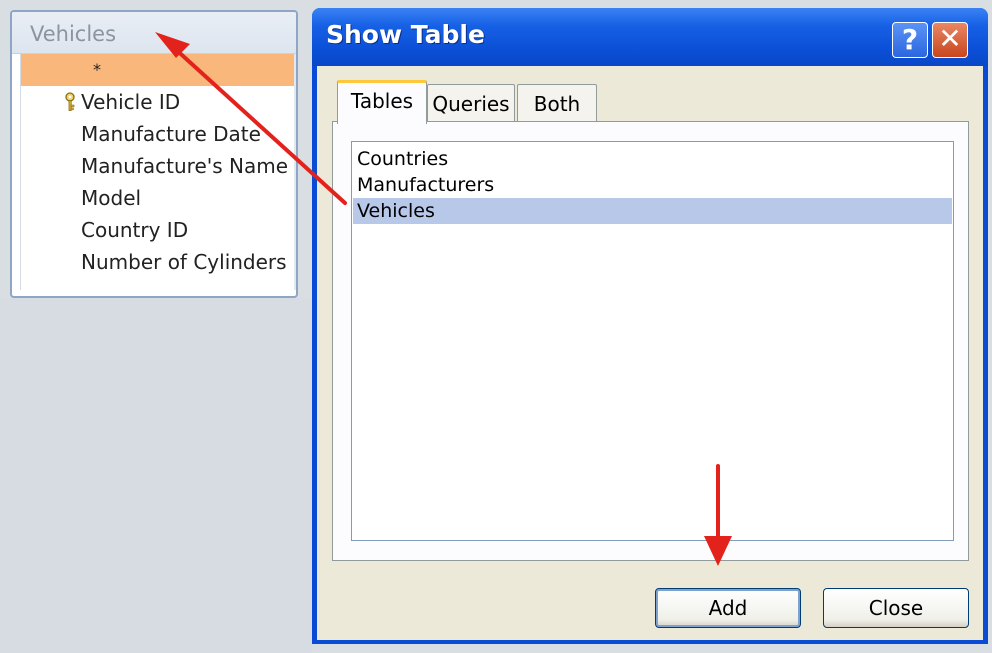  I want to click on field-label: Vehicle ID, so click(131, 102).